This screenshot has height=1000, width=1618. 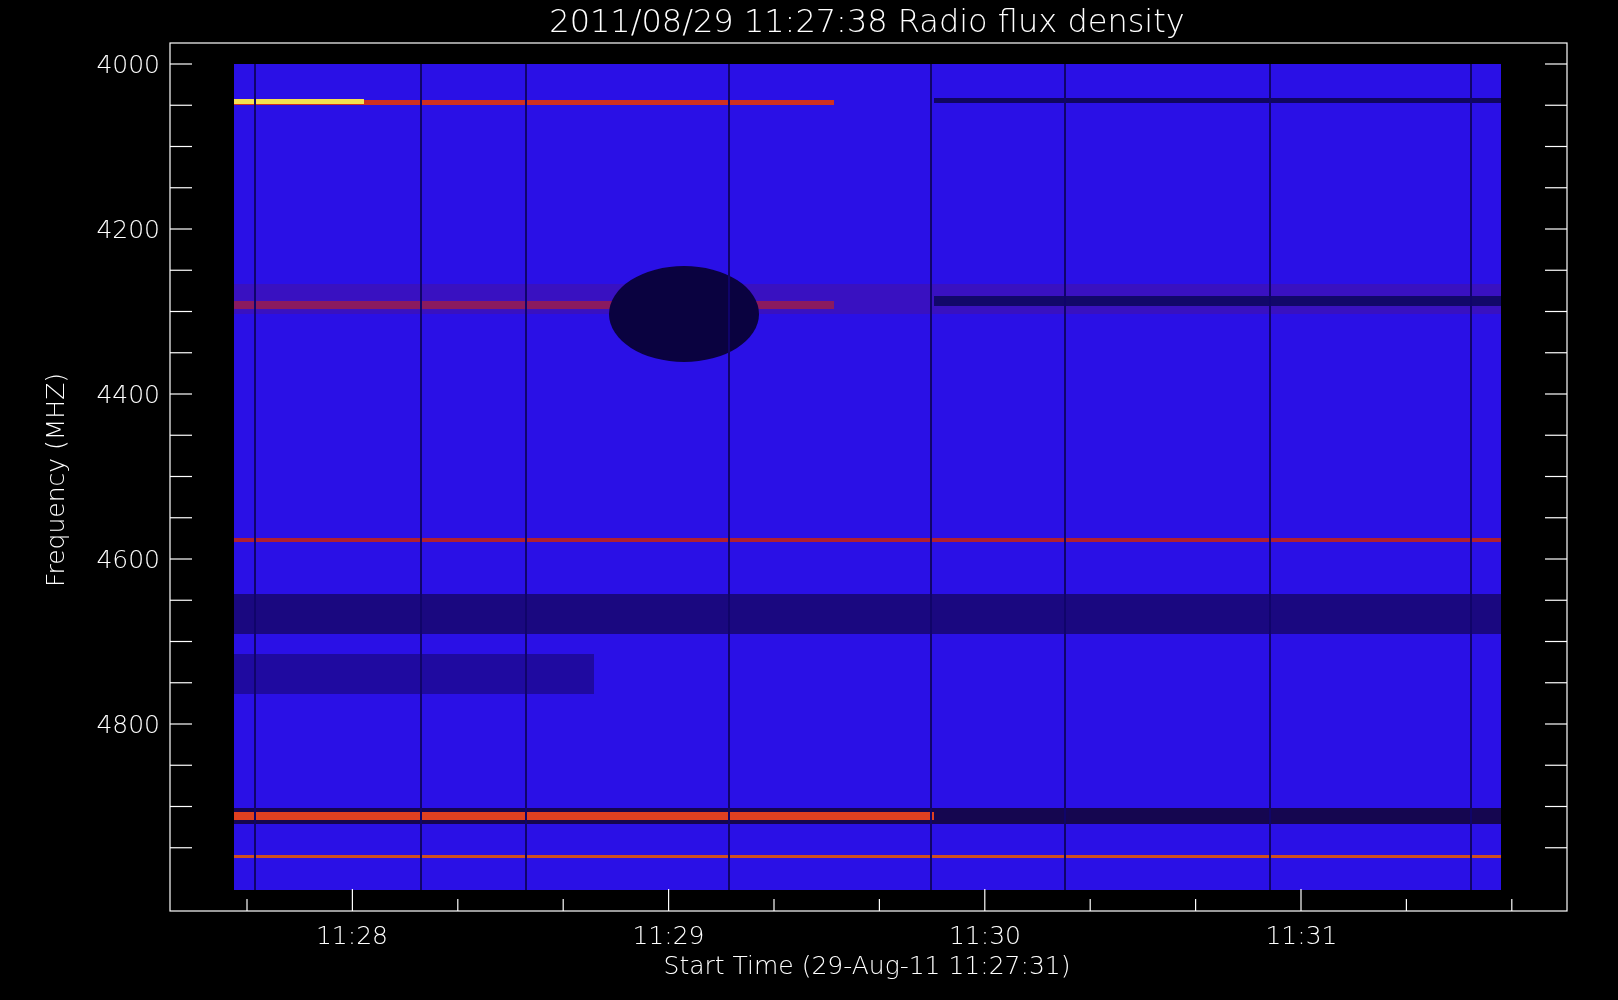 What do you see at coordinates (128, 724) in the screenshot?
I see `y-tick-label: 4800` at bounding box center [128, 724].